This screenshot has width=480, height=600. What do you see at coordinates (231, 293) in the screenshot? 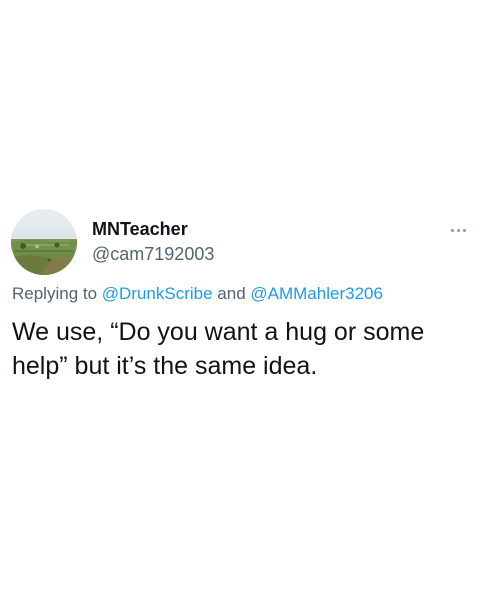
I see `replying-to-connector: and` at bounding box center [231, 293].